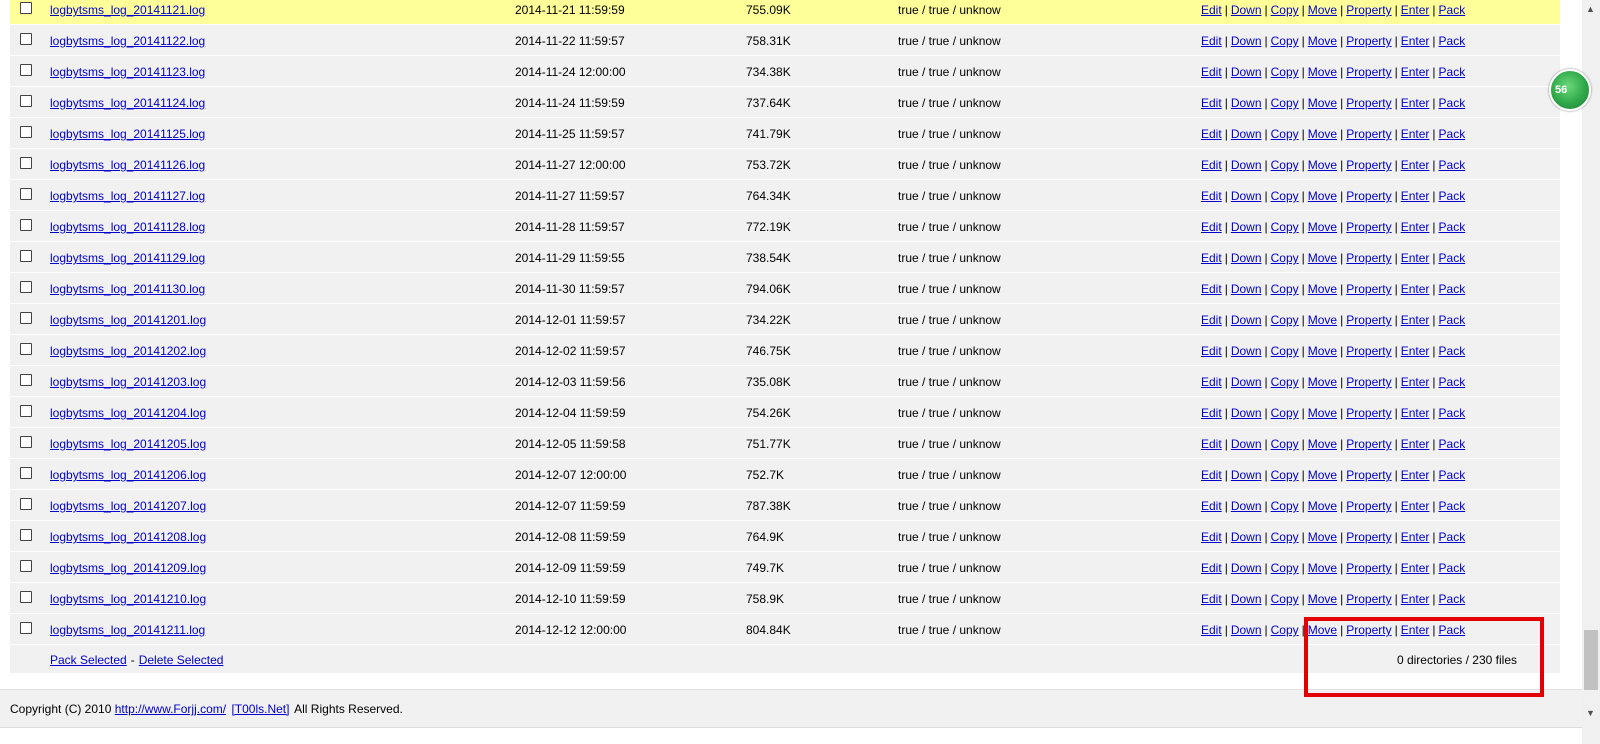 Image resolution: width=1600 pixels, height=744 pixels. I want to click on file-name-link: logbytsms_log_20141205.log, so click(128, 444).